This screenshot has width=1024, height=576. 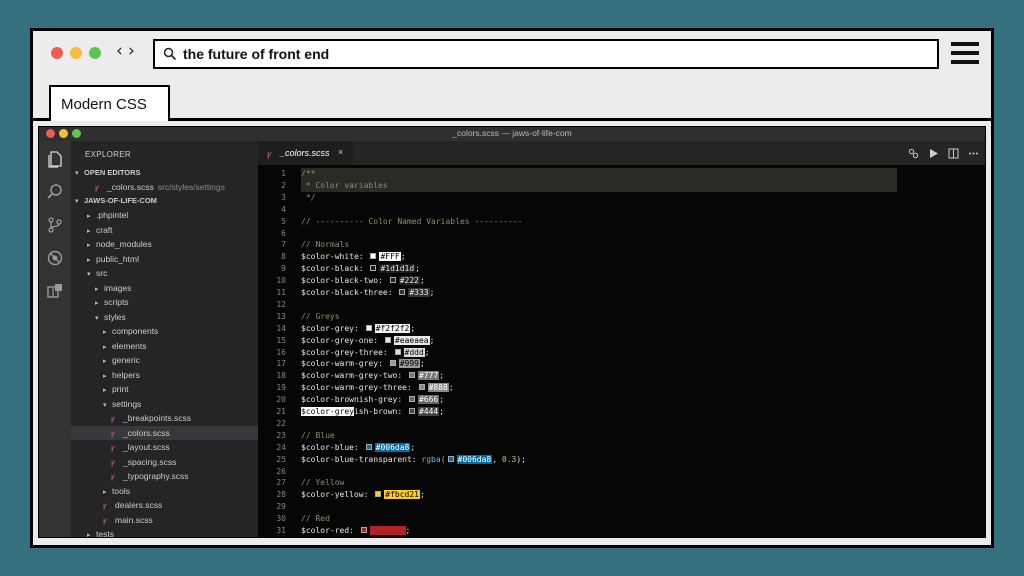 What do you see at coordinates (55, 192) in the screenshot?
I see `search-icon` at bounding box center [55, 192].